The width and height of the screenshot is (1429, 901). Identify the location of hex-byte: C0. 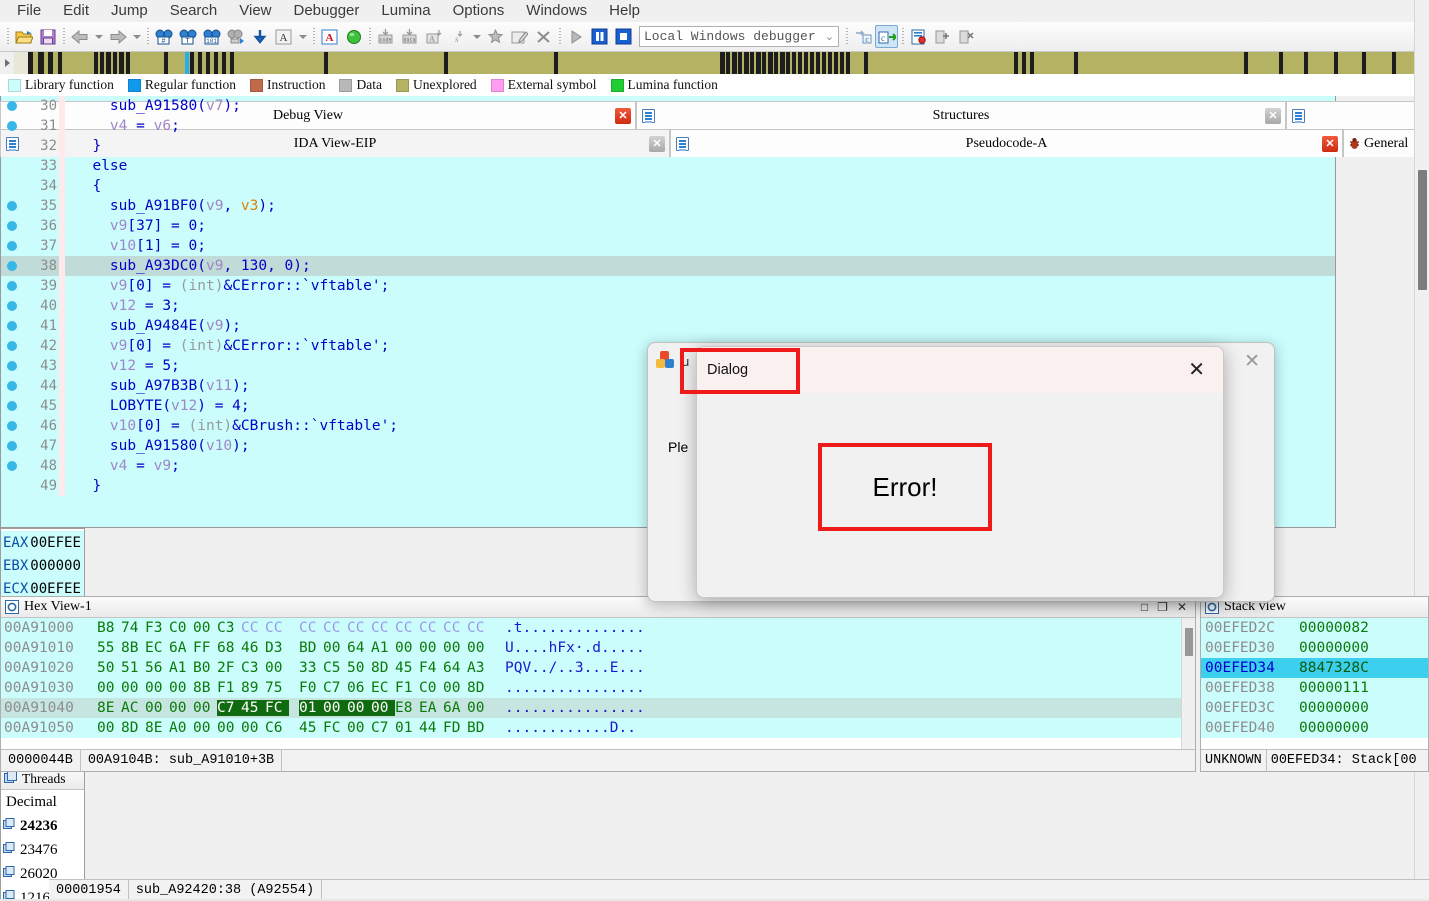
(431, 688).